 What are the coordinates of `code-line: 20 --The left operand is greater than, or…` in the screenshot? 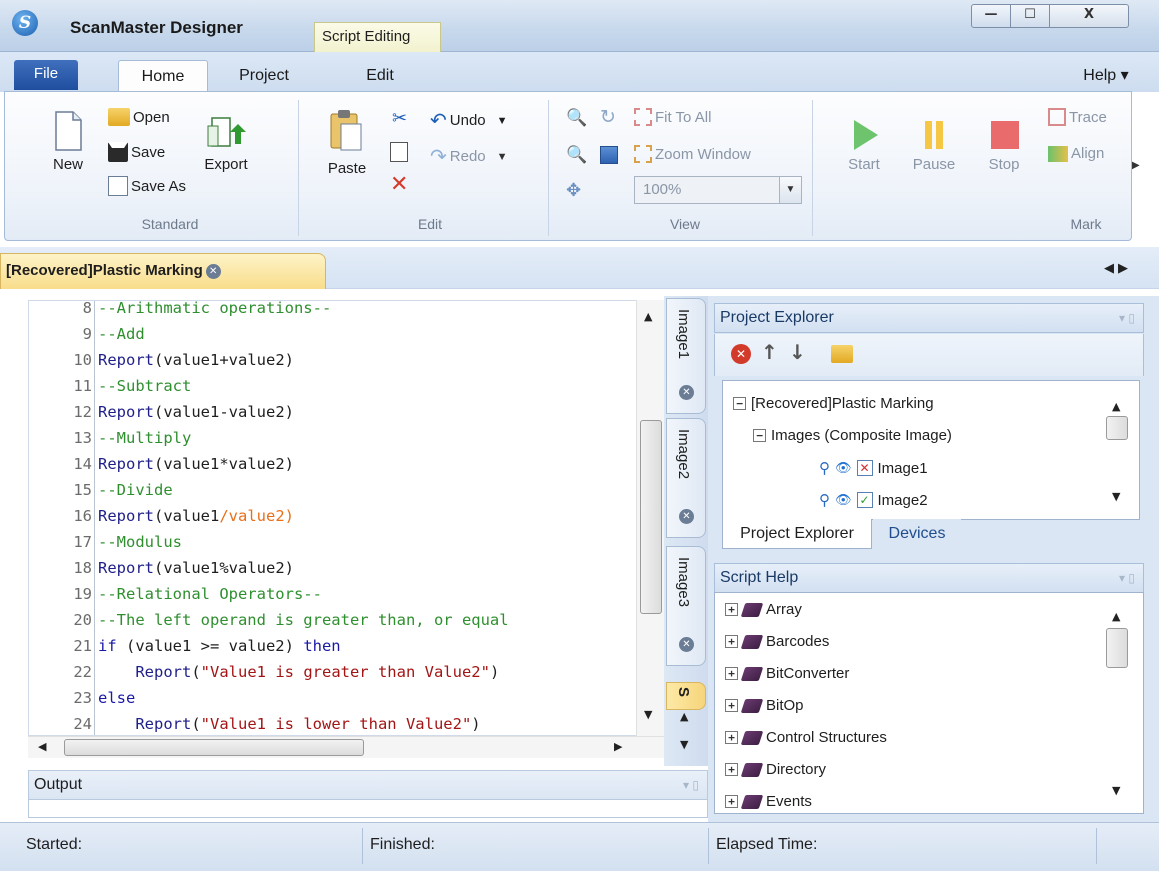 It's located at (269, 620).